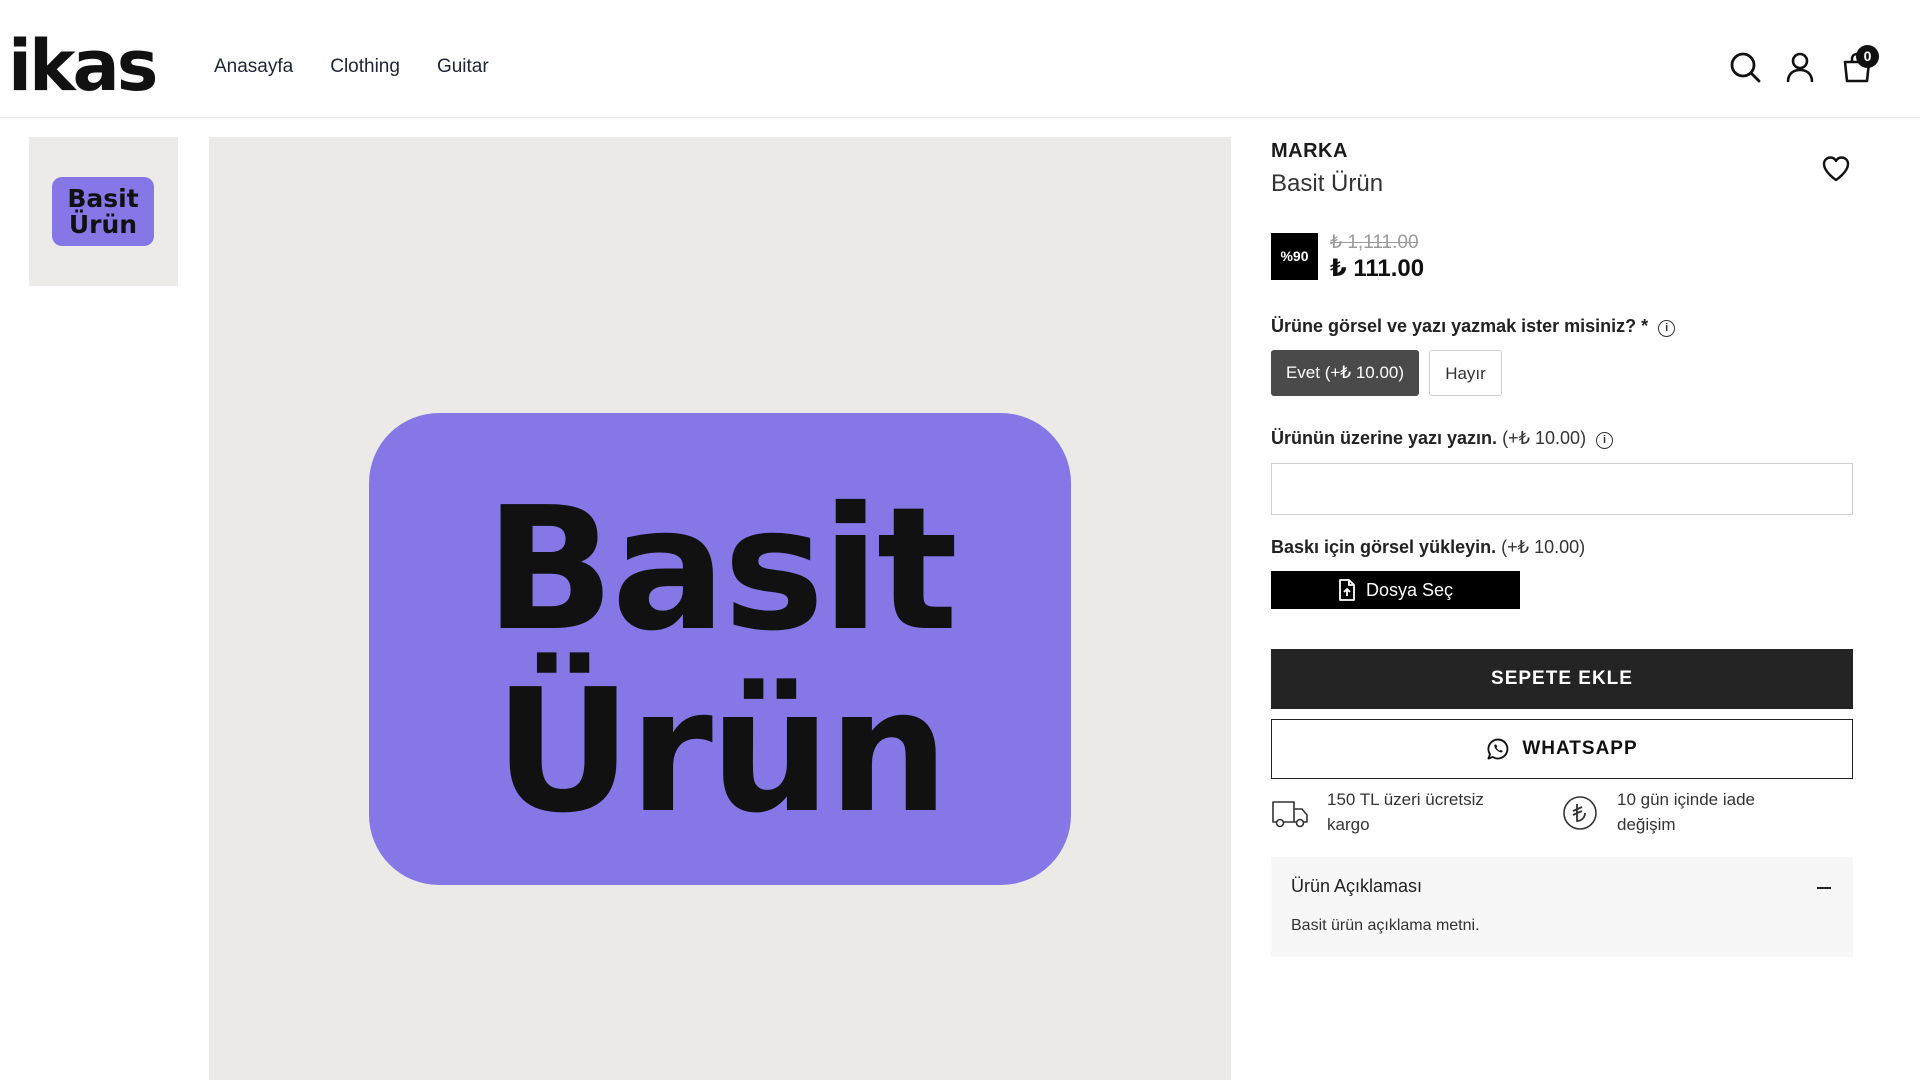  I want to click on shipping-feature-line1: 150 TL üzeri ücretsiz, so click(1405, 799).